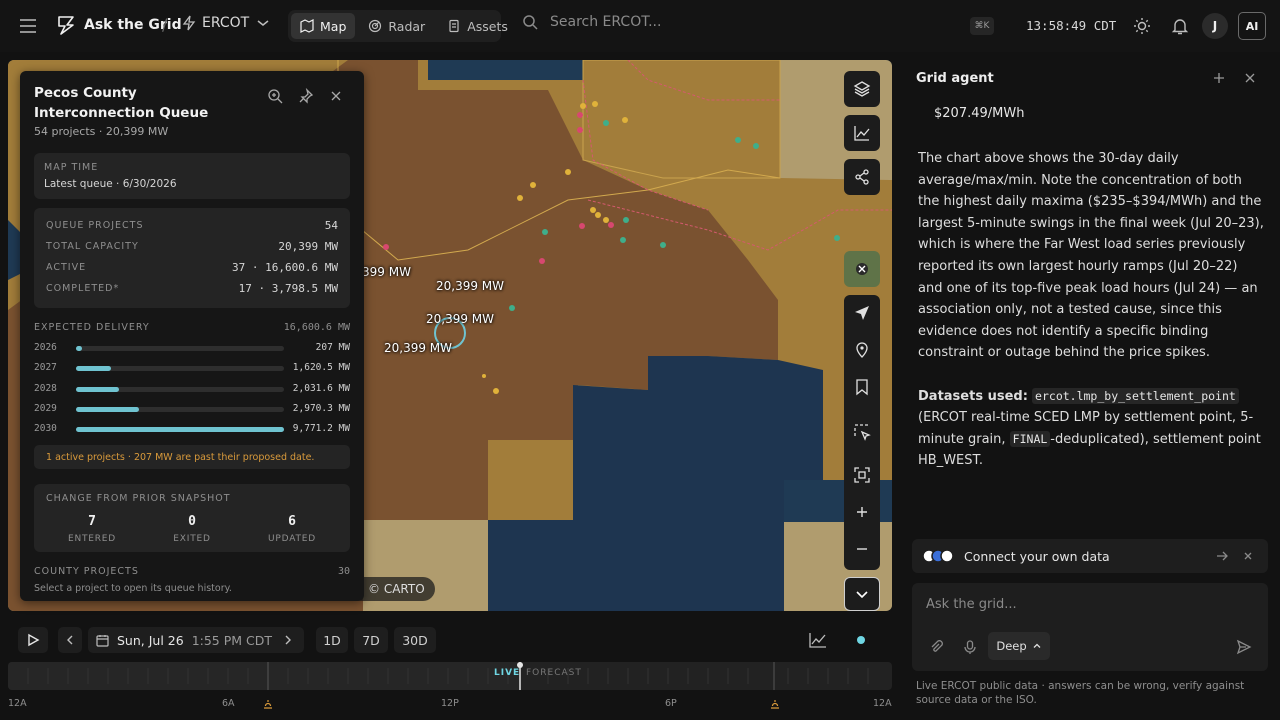 This screenshot has width=1280, height=720. I want to click on delivery-track, so click(180, 348).